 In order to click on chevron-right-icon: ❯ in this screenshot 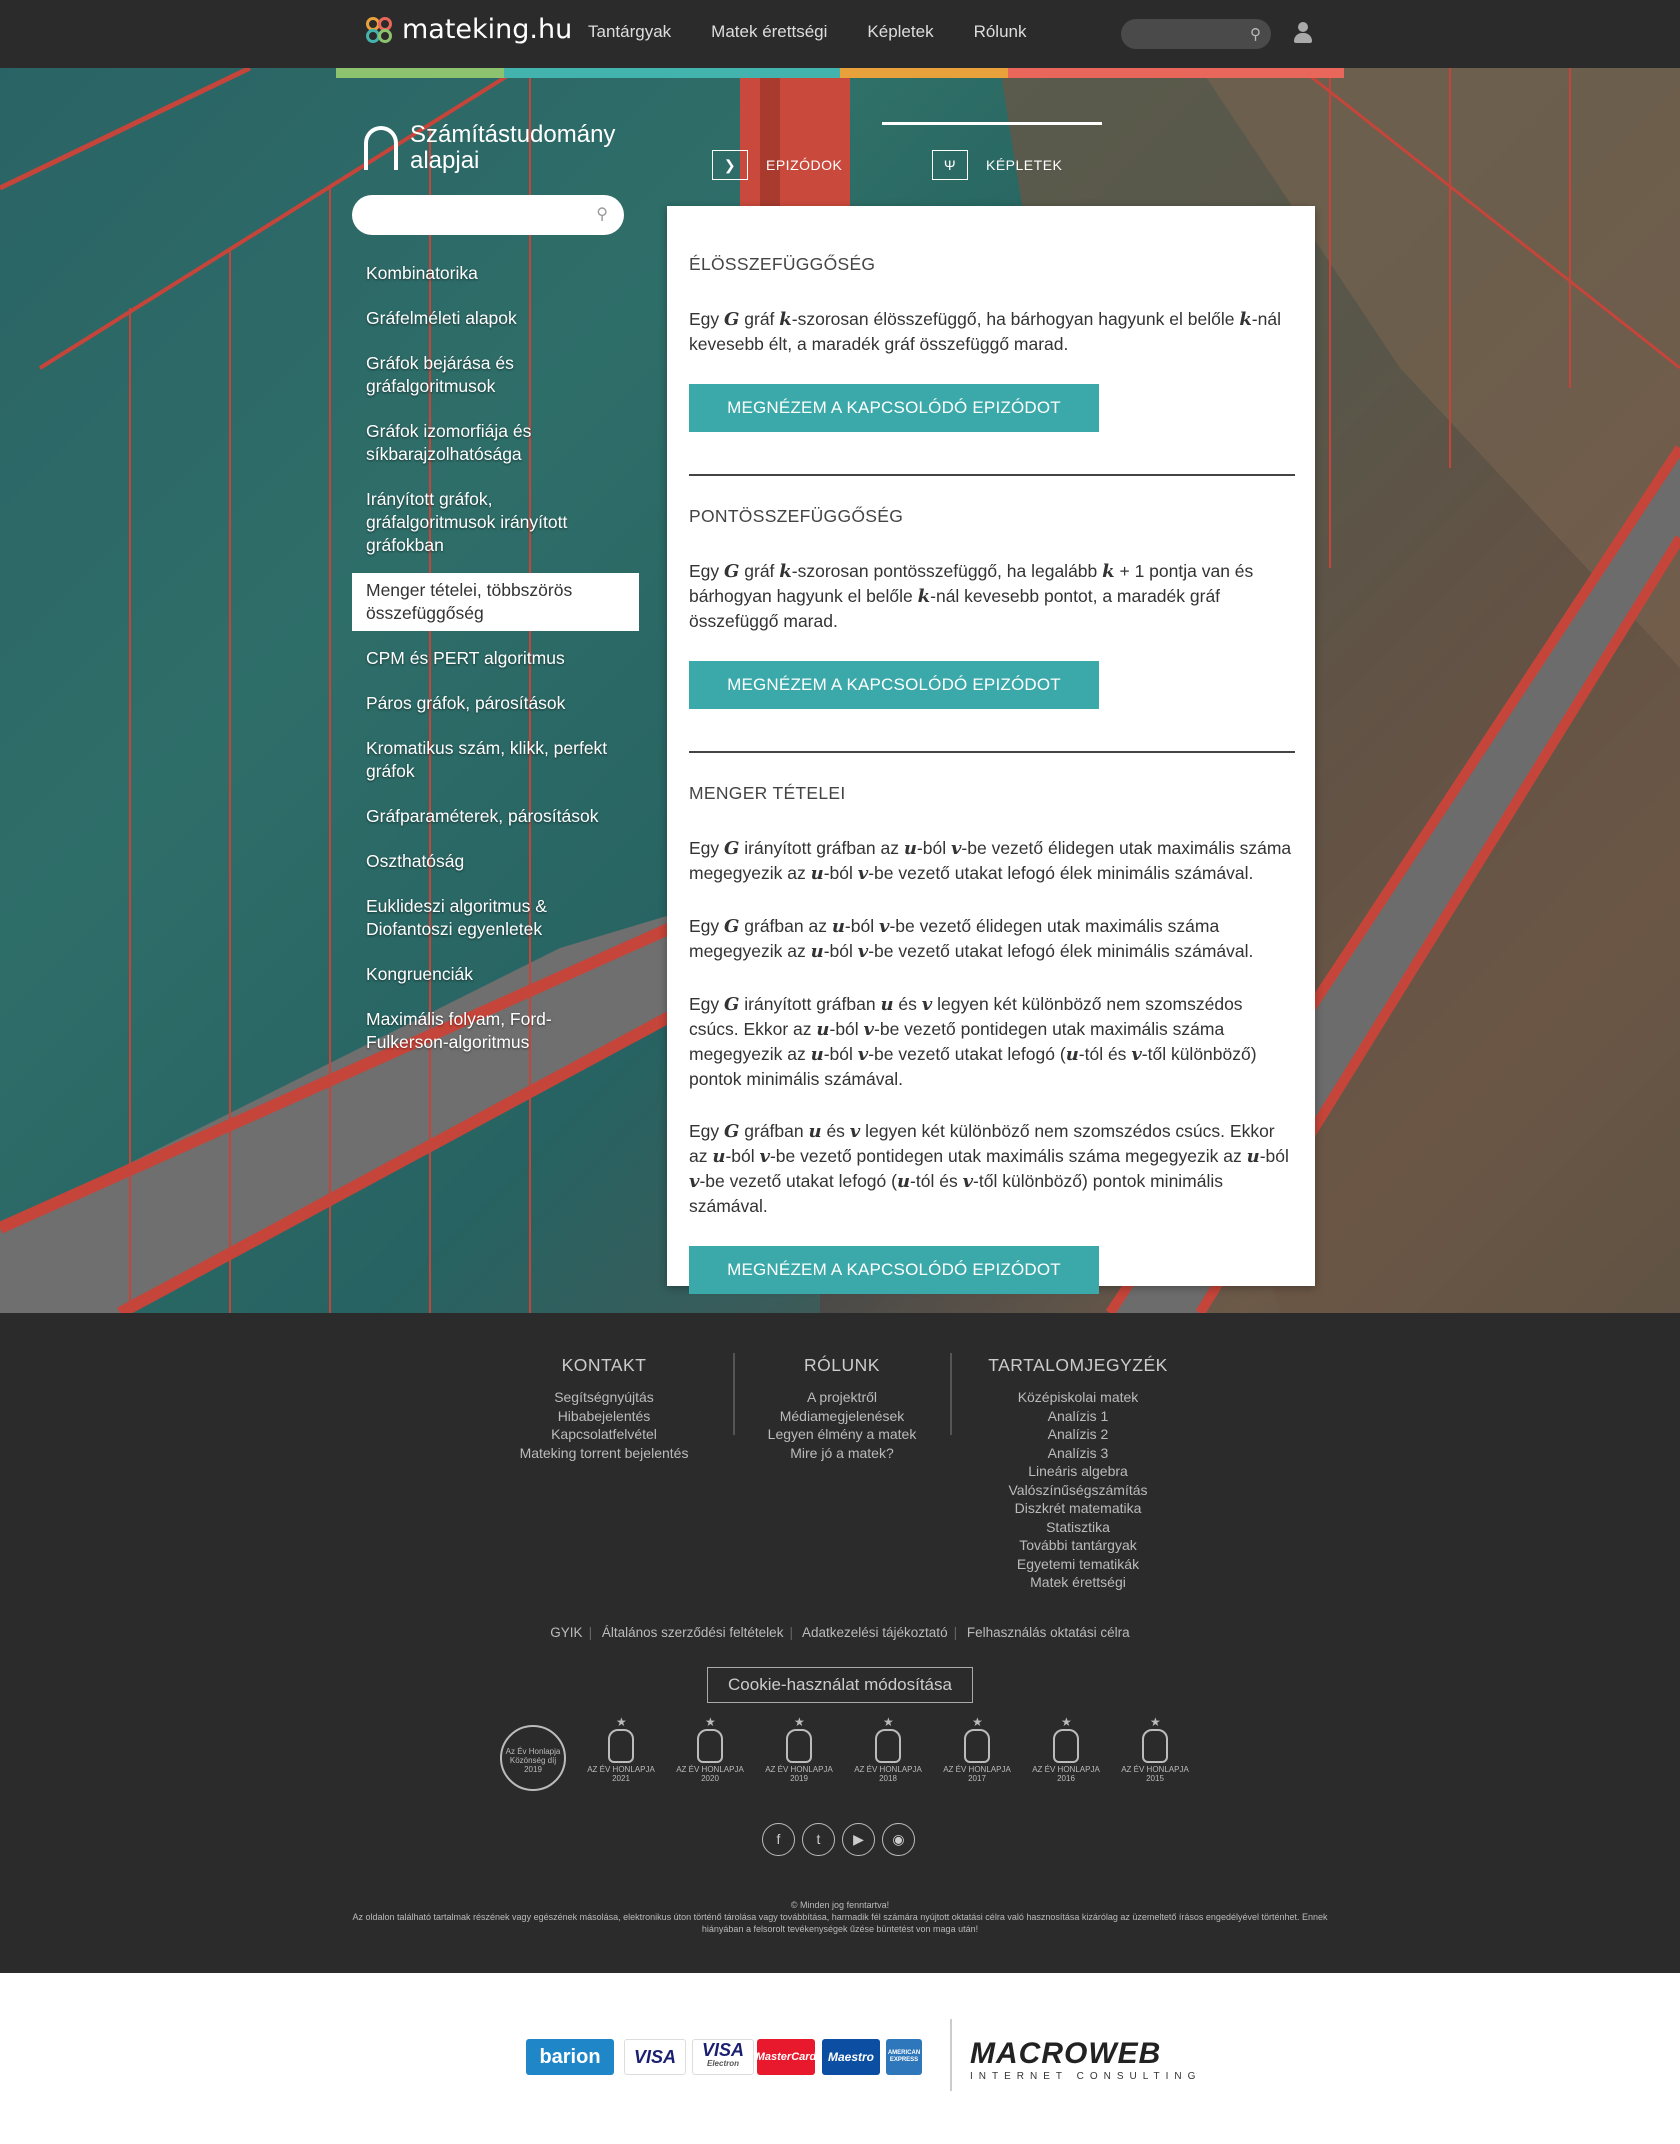, I will do `click(730, 165)`.